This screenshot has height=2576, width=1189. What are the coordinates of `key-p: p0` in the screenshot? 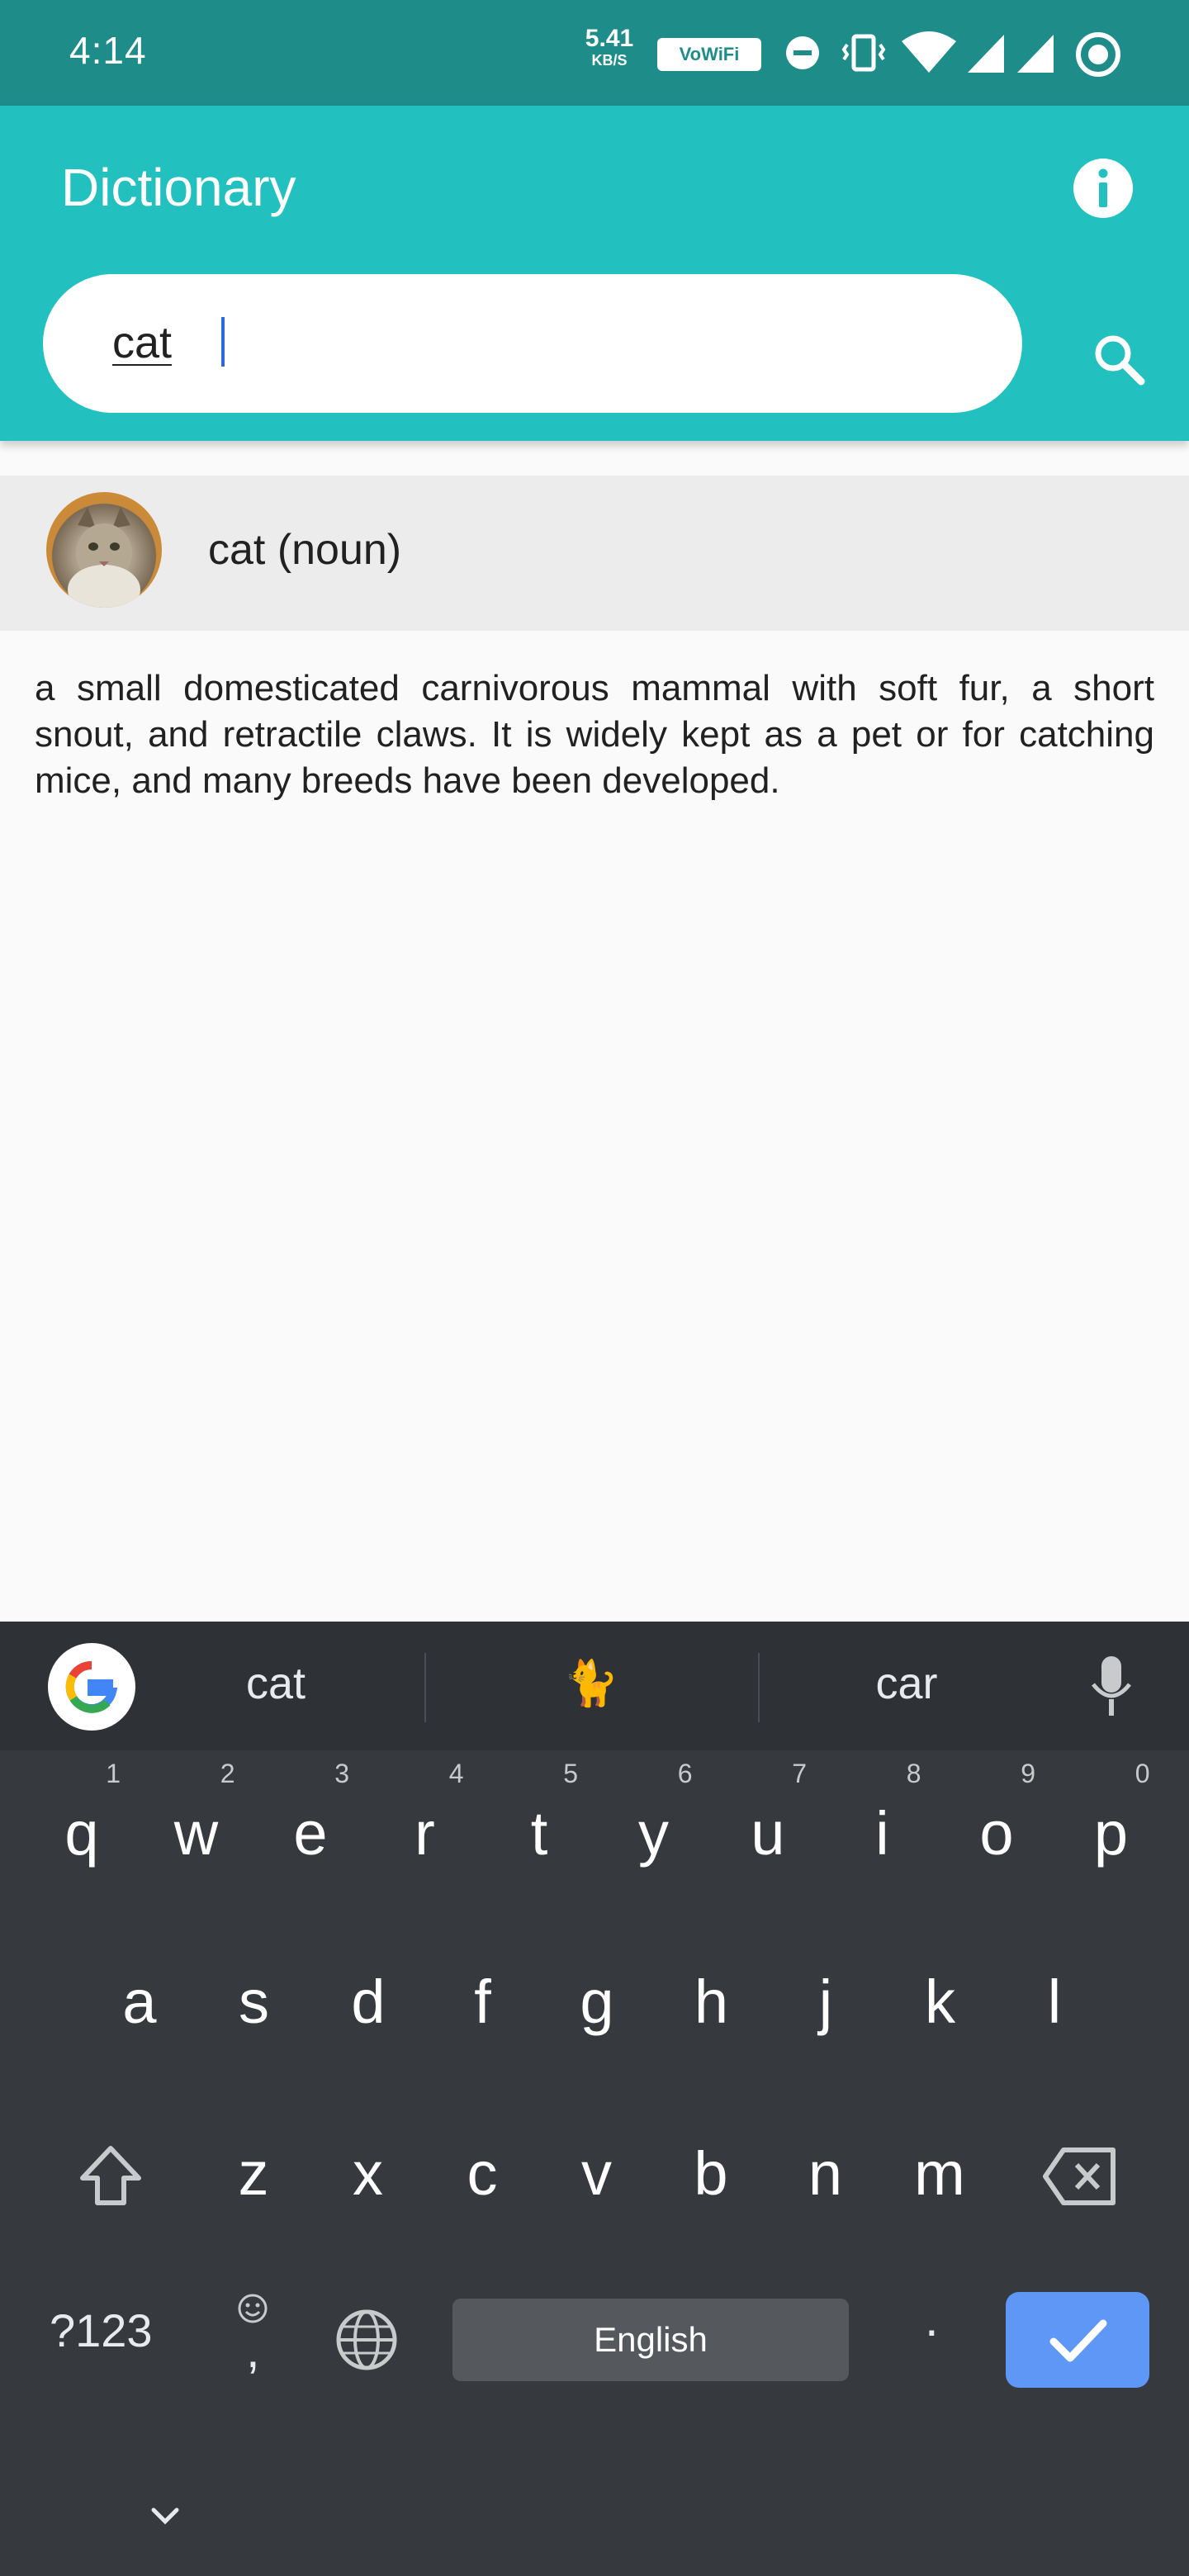 It's located at (1111, 1832).